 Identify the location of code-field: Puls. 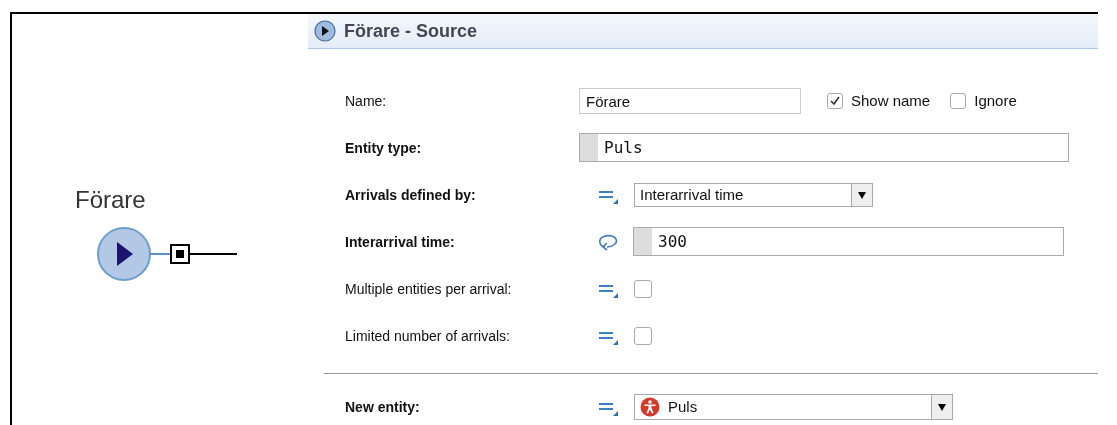
(824, 147).